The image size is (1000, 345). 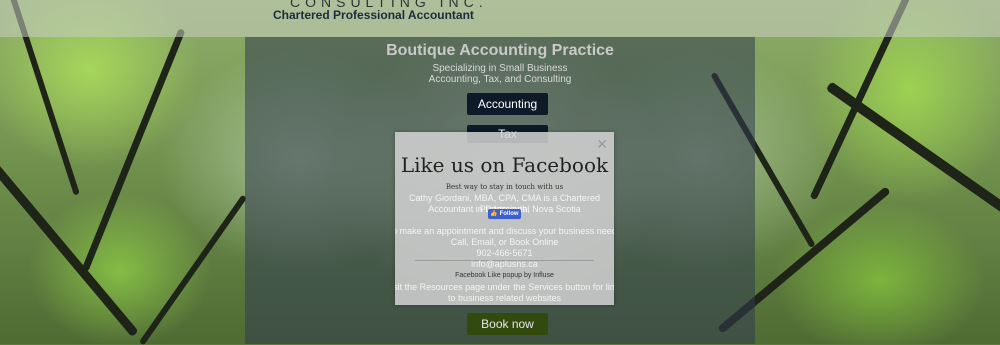 I want to click on follow-label: Follow, so click(x=509, y=214).